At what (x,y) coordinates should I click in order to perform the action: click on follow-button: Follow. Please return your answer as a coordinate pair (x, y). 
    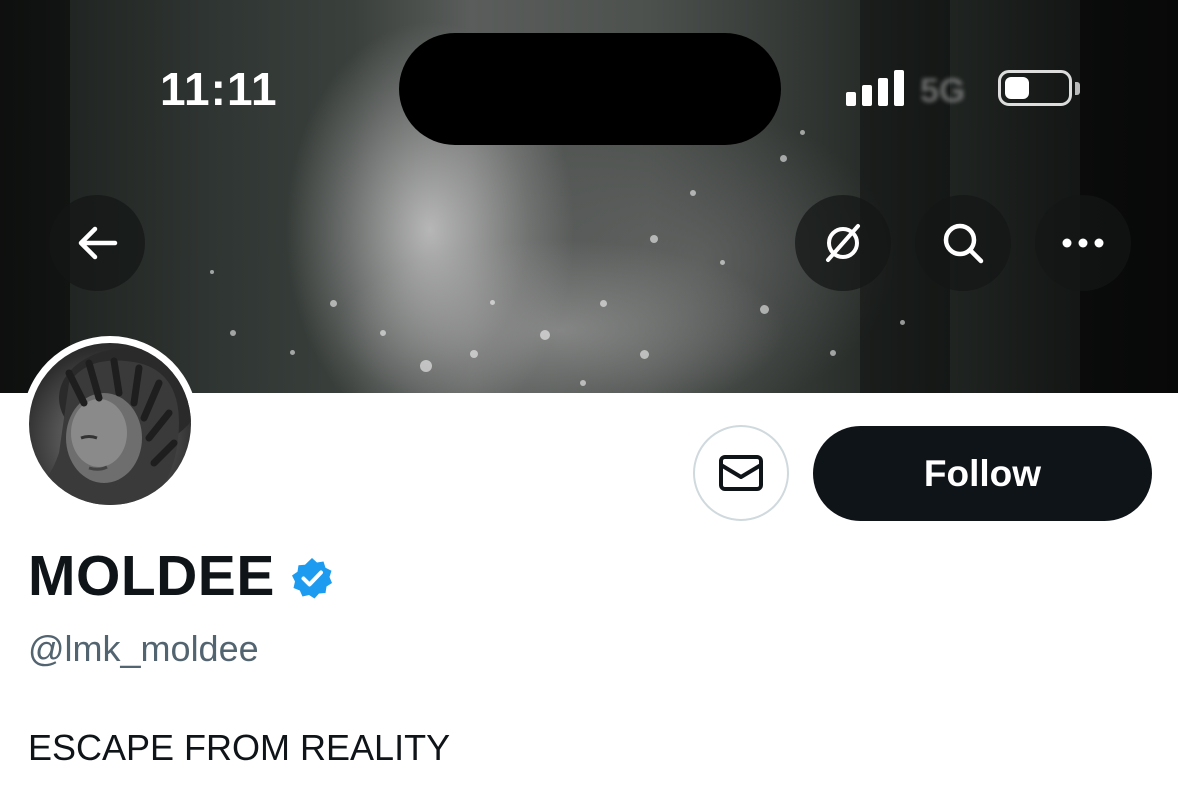
    Looking at the image, I should click on (982, 473).